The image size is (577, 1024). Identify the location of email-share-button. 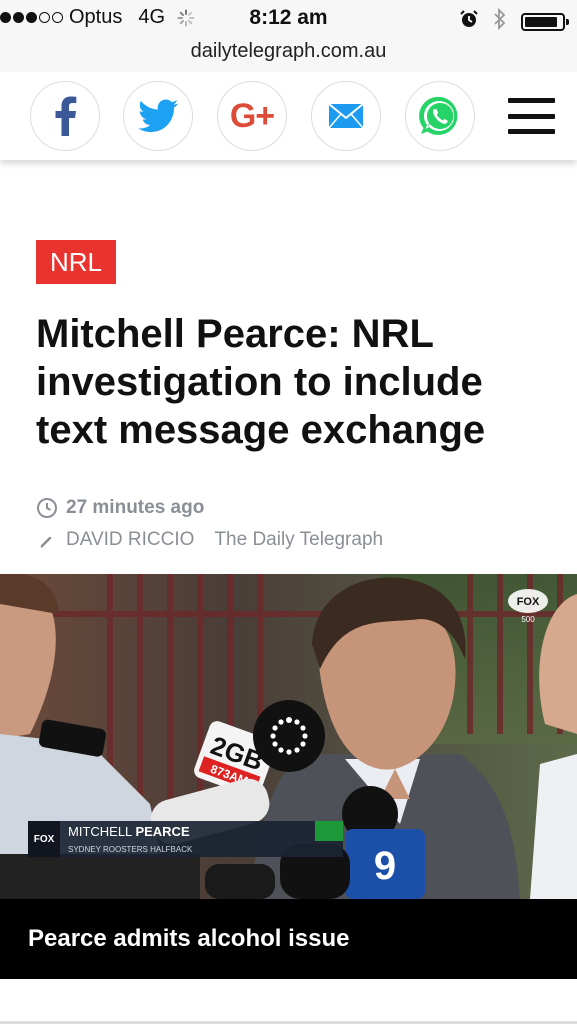
(346, 116).